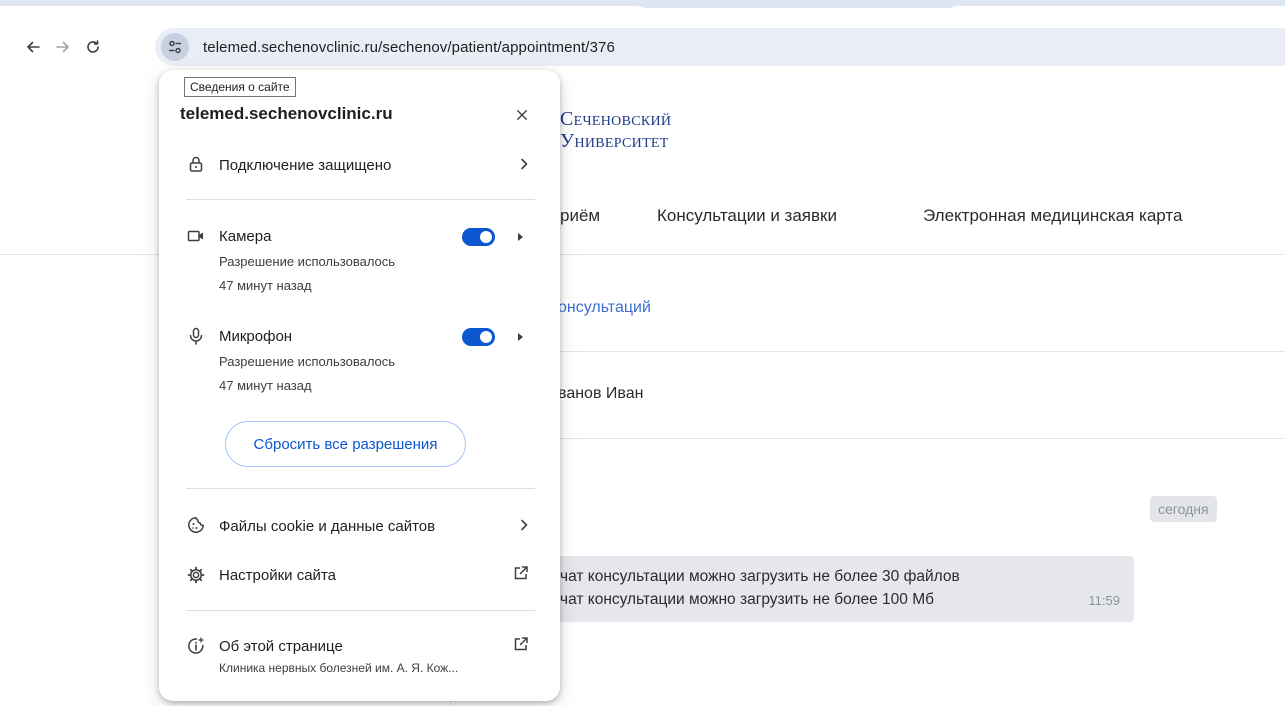 The image size is (1285, 706). I want to click on cookies-row: Файлы cookie и данные сайтов, so click(359, 525).